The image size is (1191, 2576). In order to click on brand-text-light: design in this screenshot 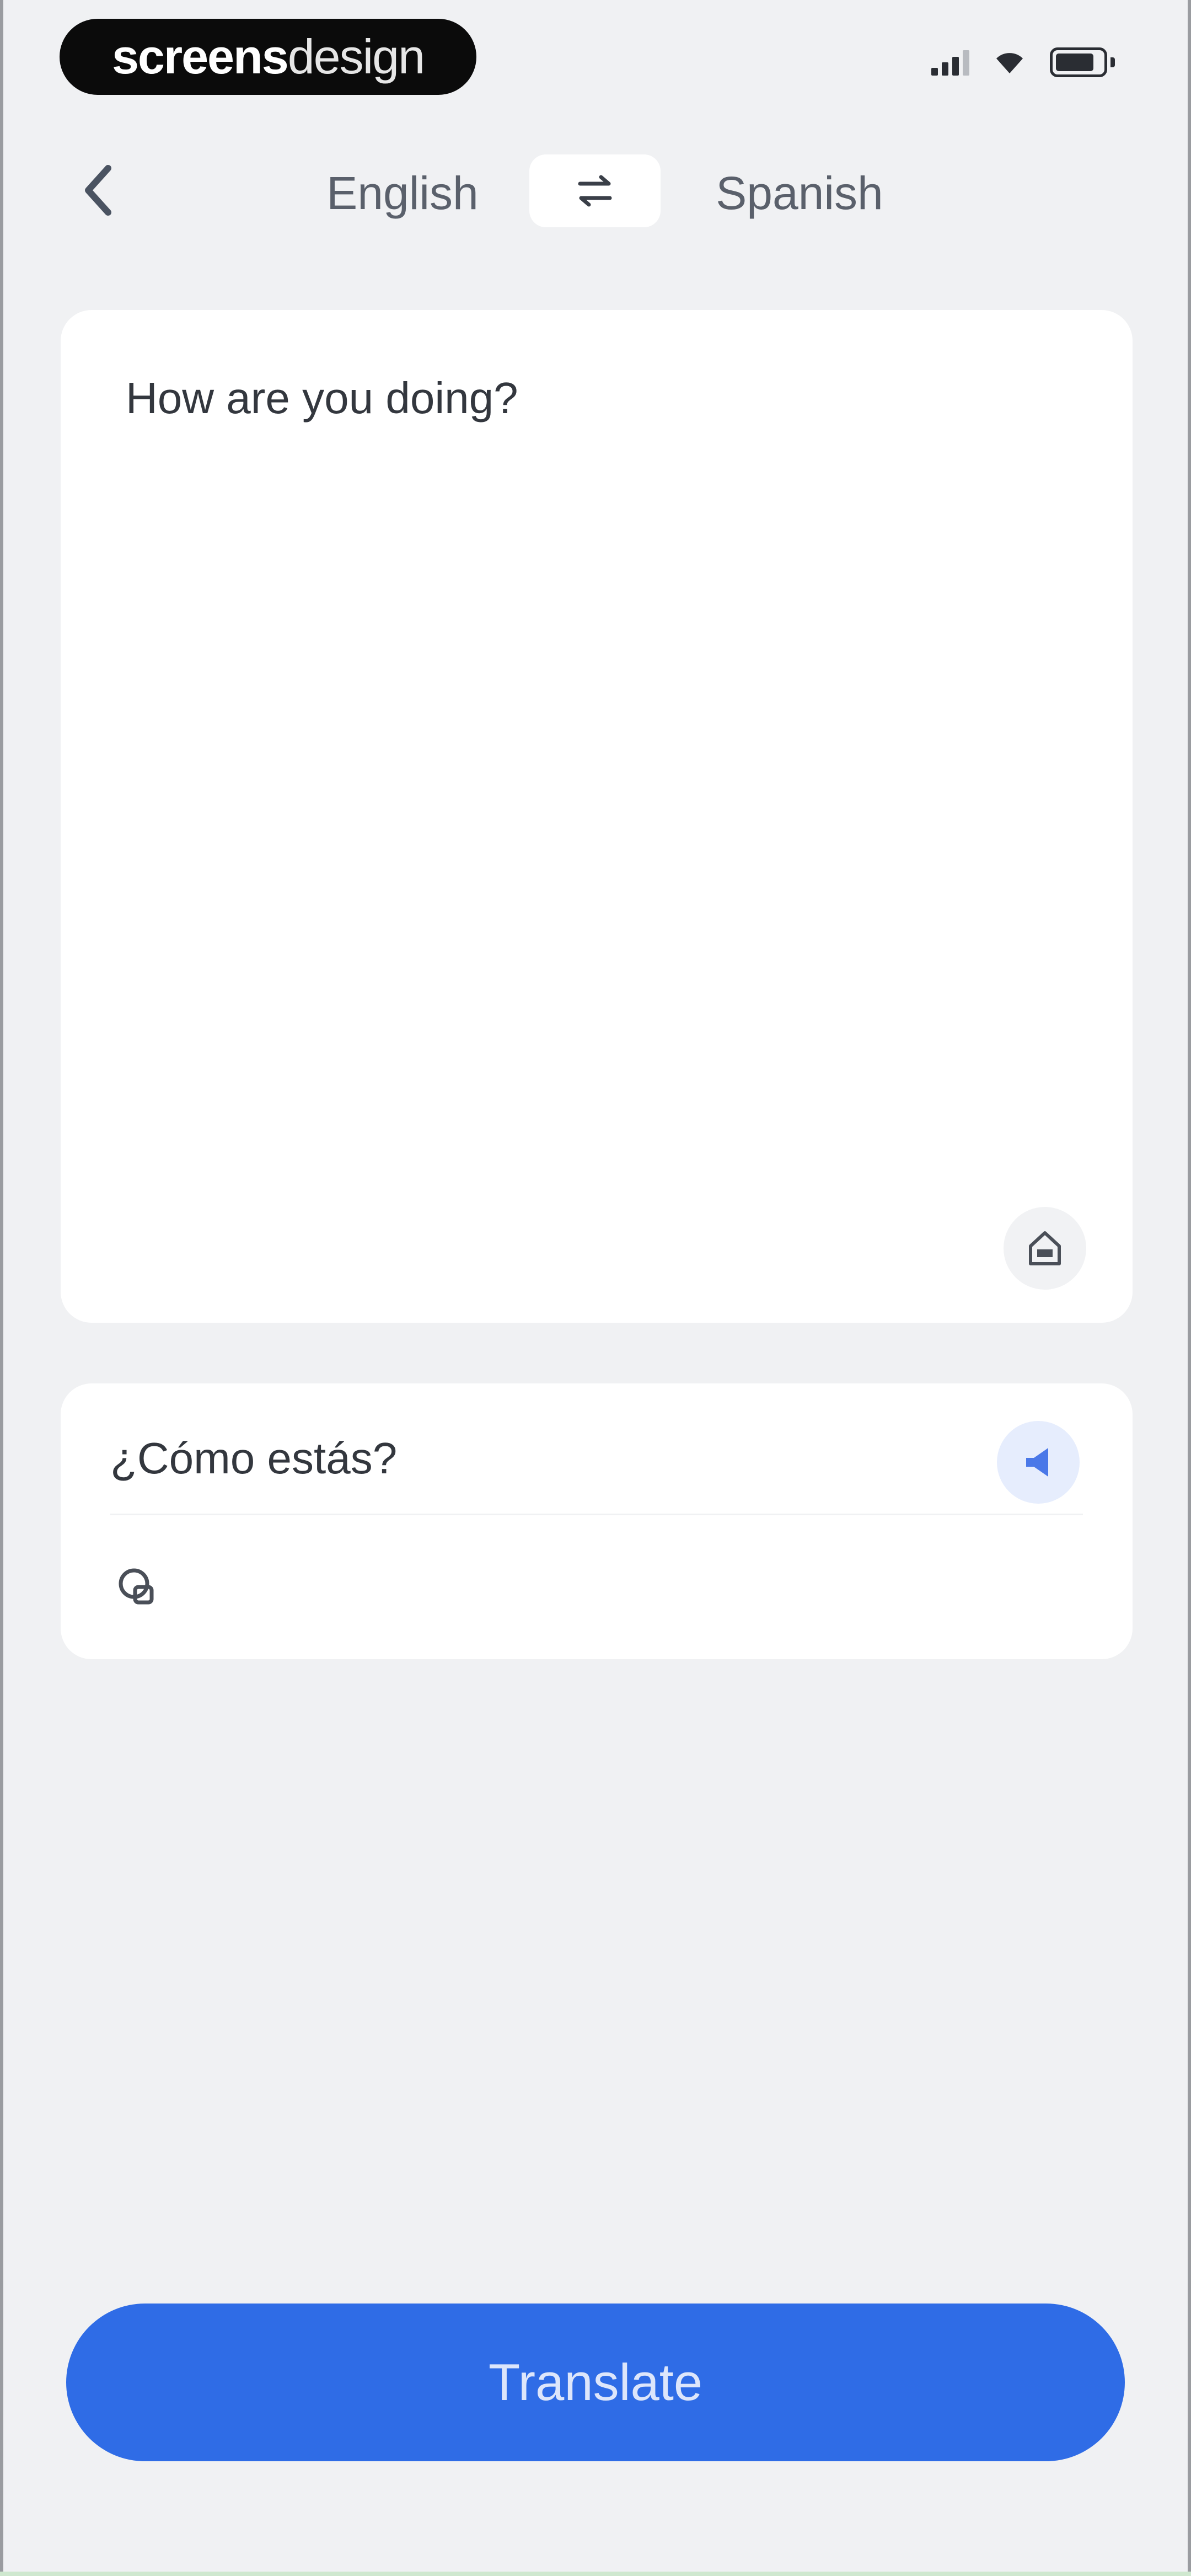, I will do `click(356, 56)`.